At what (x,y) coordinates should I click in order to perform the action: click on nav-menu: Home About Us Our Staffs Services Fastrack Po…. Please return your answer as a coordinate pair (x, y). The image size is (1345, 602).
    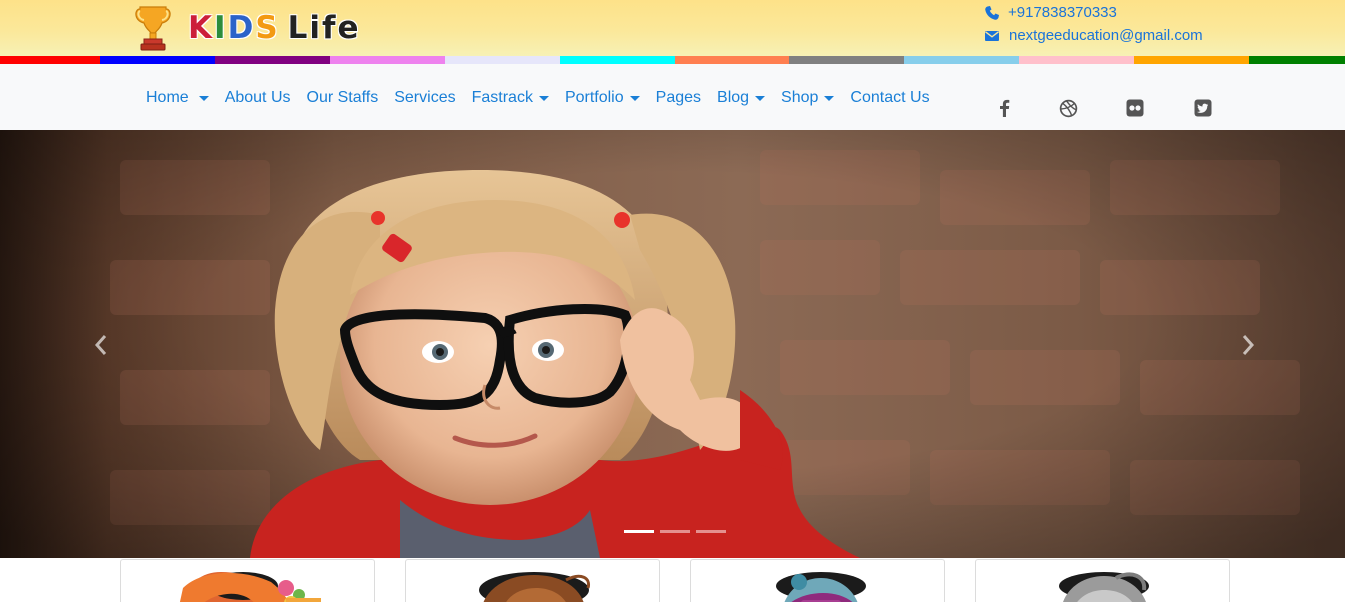
    Looking at the image, I should click on (538, 98).